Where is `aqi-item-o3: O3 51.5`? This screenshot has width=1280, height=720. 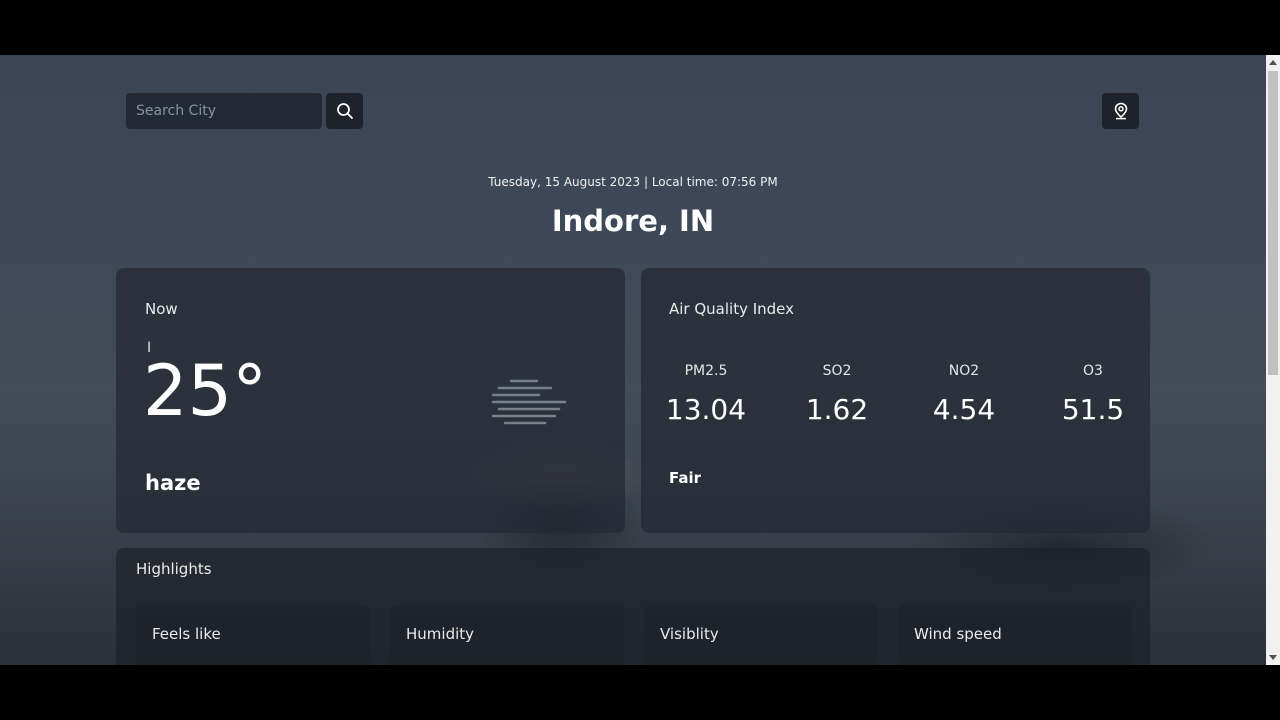 aqi-item-o3: O3 51.5 is located at coordinates (1093, 394).